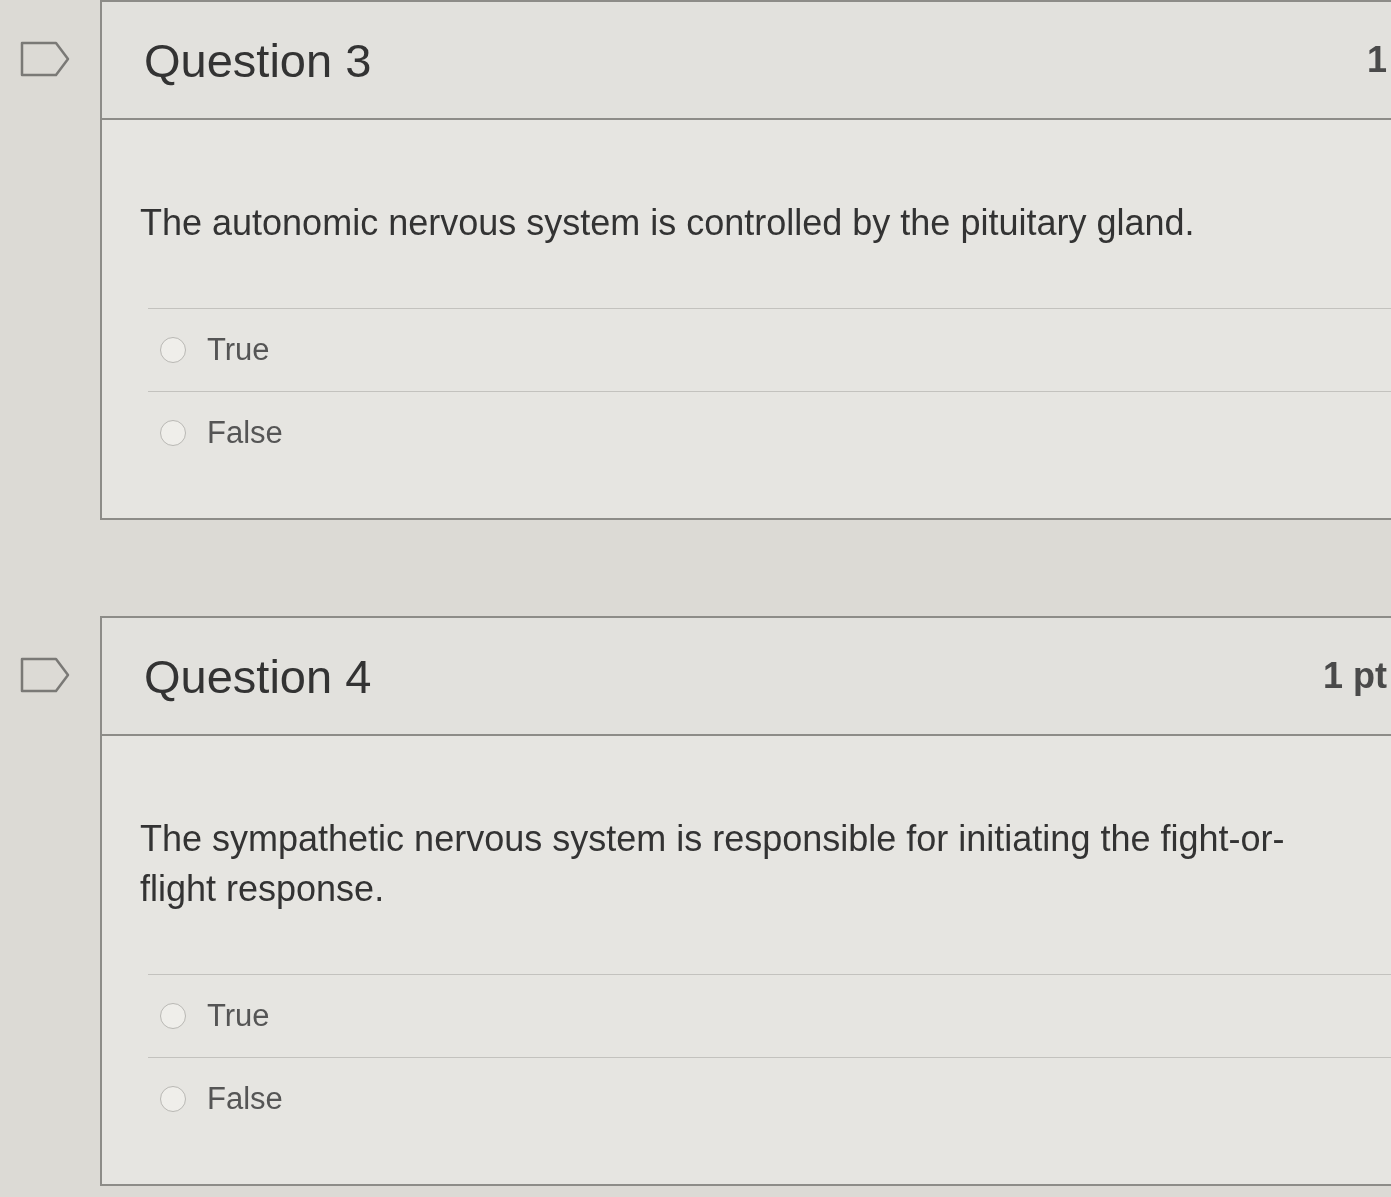 This screenshot has width=1391, height=1197. Describe the element at coordinates (668, 223) in the screenshot. I see `question-text: The autonomic nervous system is controlled by the pituitary gland.` at that location.